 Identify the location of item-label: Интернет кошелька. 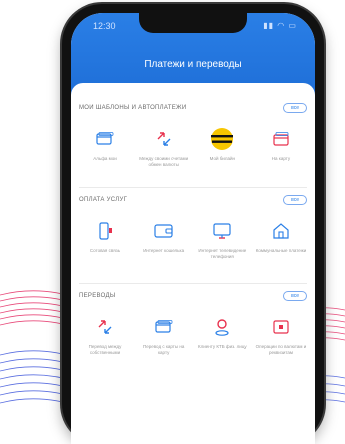
(164, 250).